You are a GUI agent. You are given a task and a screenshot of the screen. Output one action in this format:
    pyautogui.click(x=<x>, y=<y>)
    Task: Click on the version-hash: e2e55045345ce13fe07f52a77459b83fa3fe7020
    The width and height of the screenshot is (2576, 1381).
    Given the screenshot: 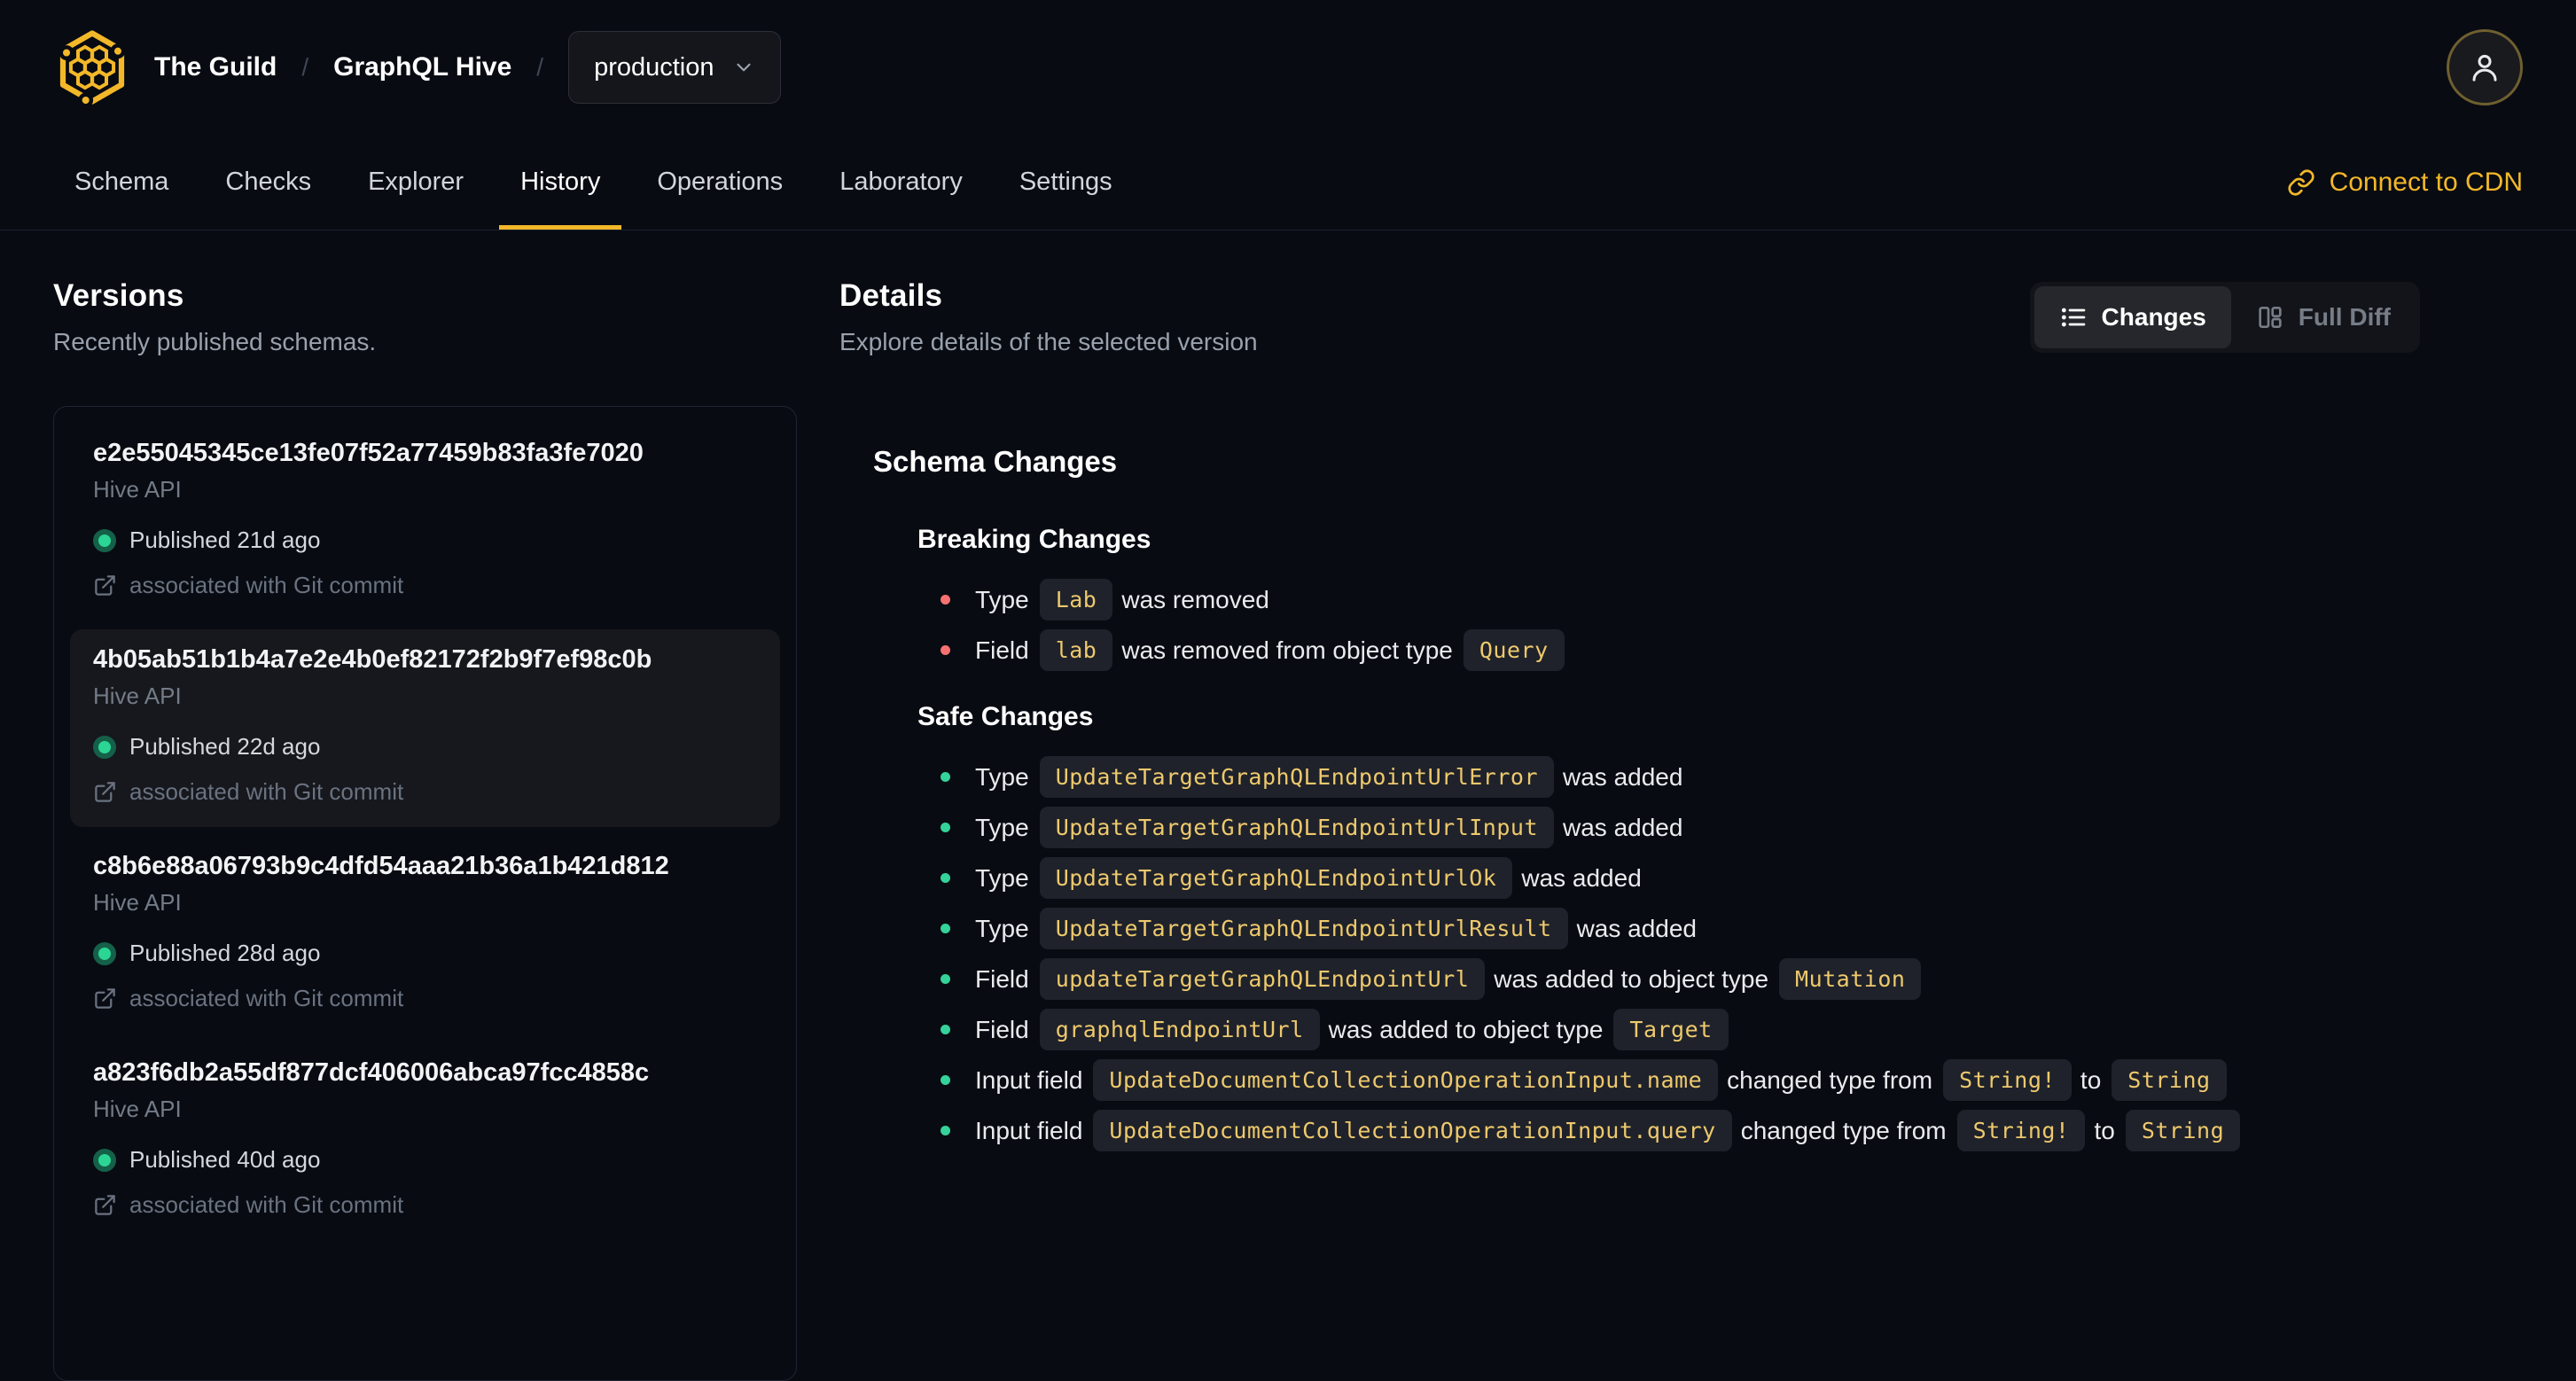 What is the action you would take?
    pyautogui.click(x=368, y=453)
    